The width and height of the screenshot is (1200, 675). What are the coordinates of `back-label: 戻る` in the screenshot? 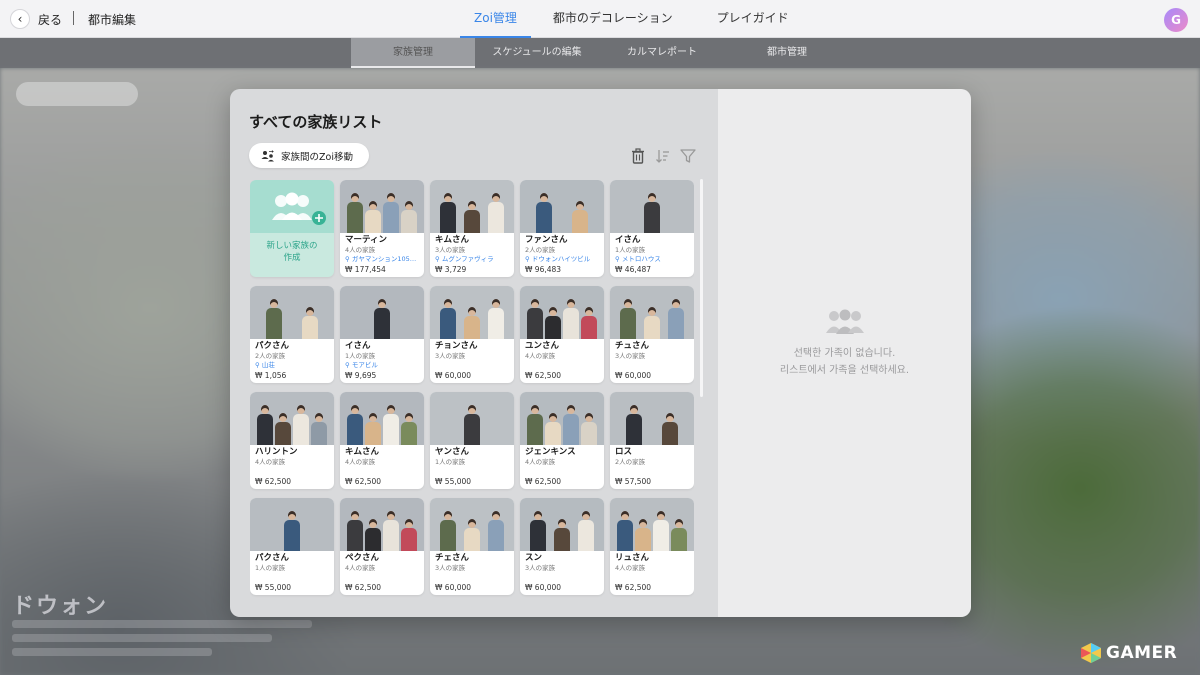 It's located at (50, 19).